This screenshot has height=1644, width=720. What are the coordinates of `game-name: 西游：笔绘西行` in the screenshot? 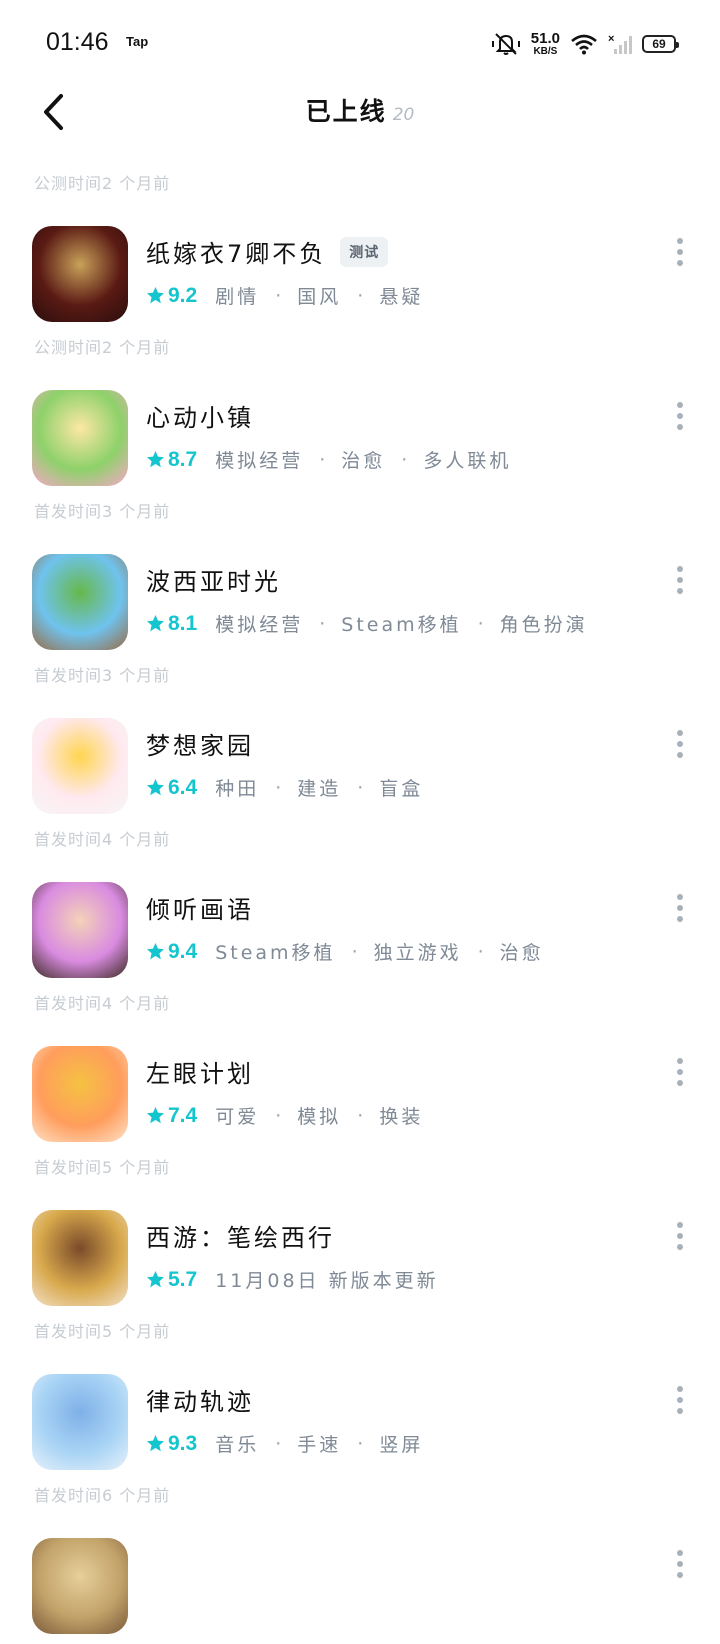 It's located at (240, 1235).